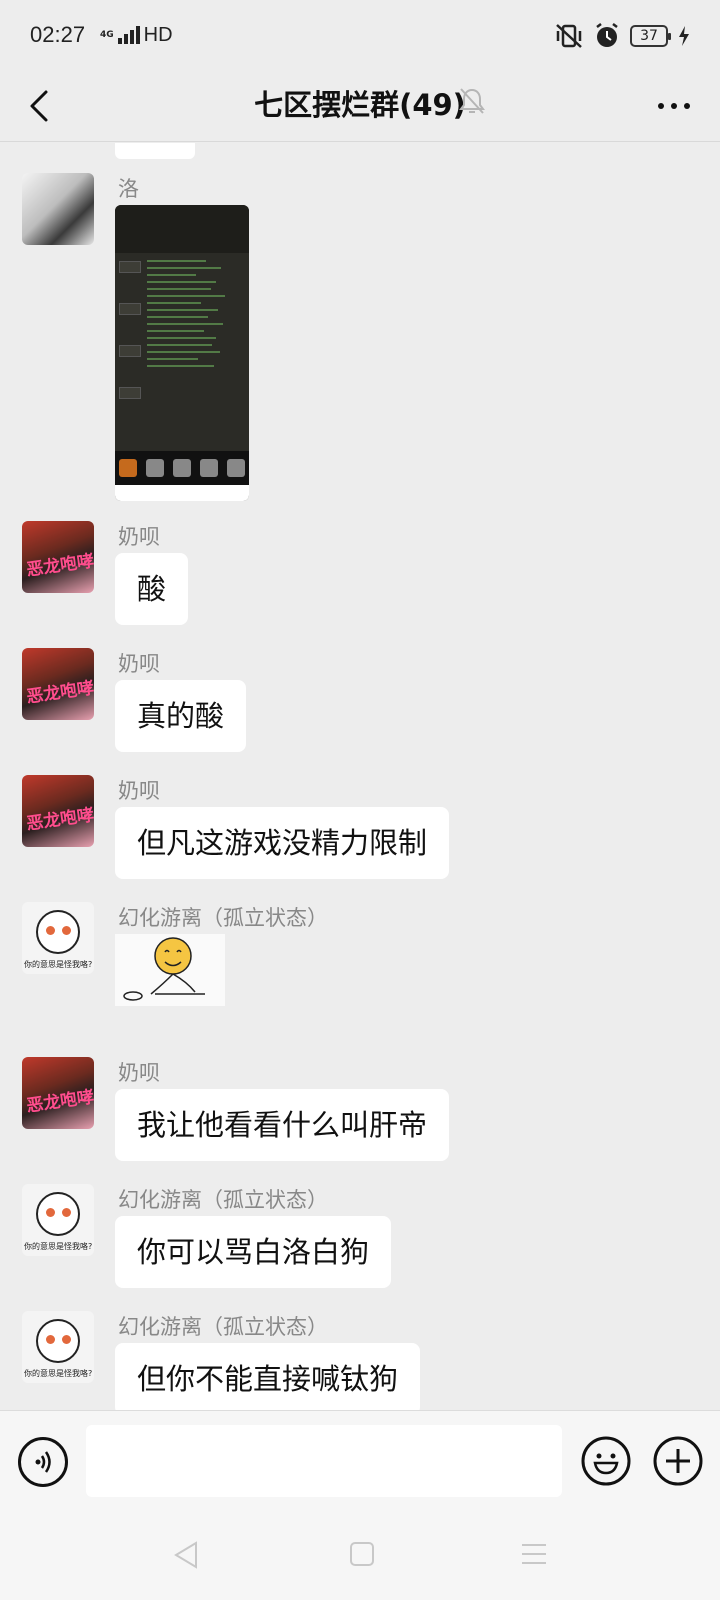 This screenshot has width=720, height=1600. Describe the element at coordinates (324, 1461) in the screenshot. I see `message-input` at that location.